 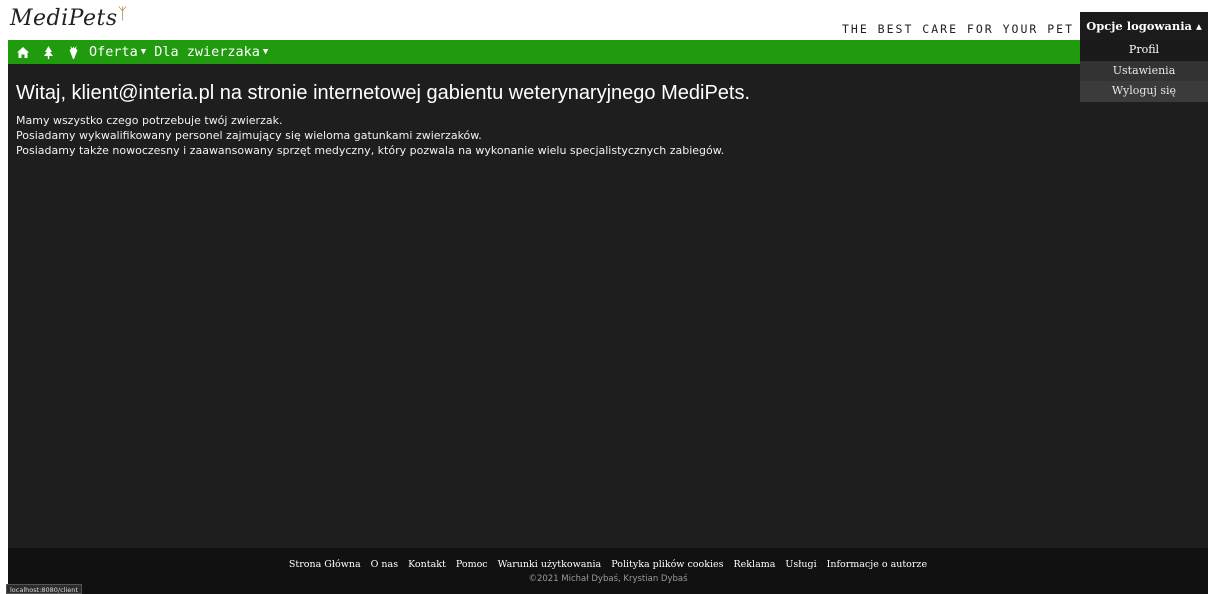 What do you see at coordinates (1144, 50) in the screenshot?
I see `menu-item-profil: Profil` at bounding box center [1144, 50].